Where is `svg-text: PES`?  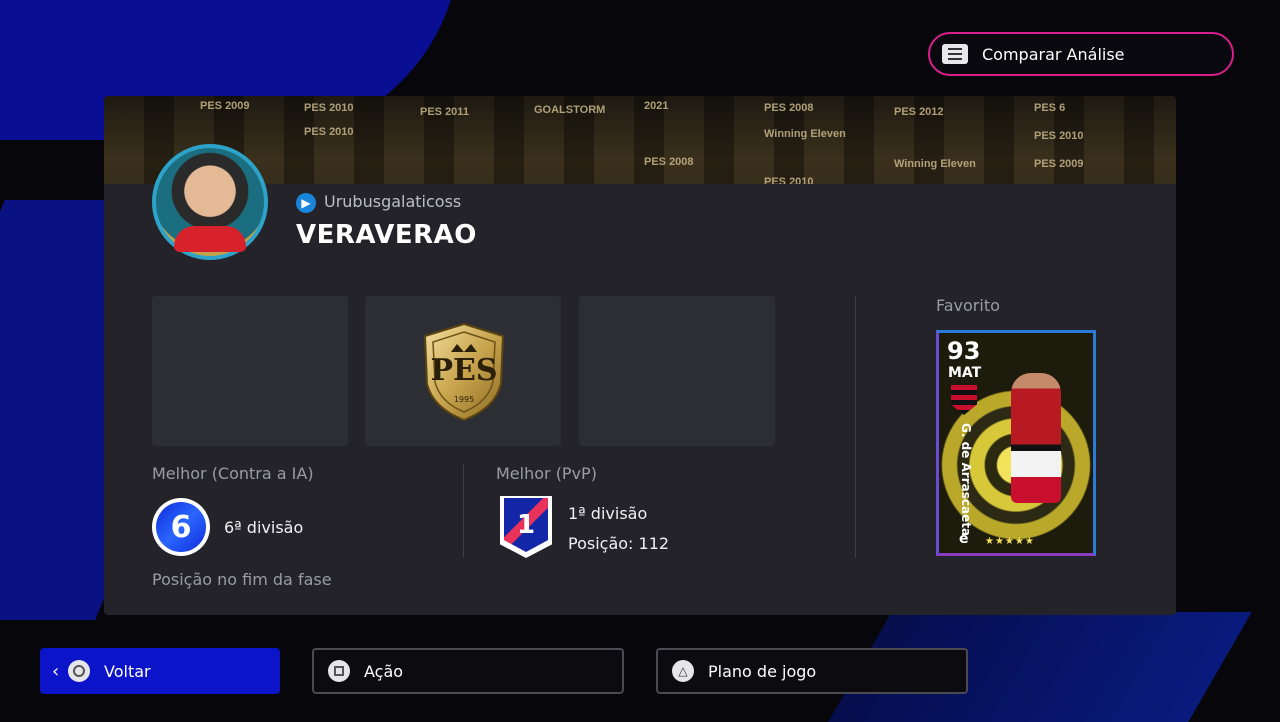 svg-text: PES is located at coordinates (463, 370).